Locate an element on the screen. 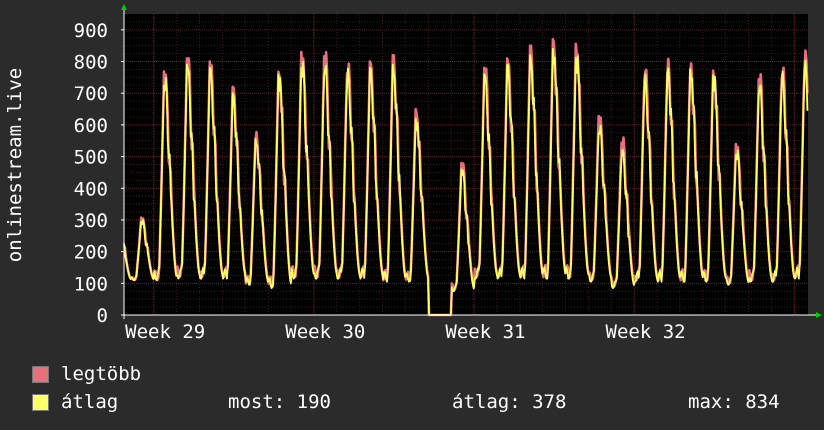 This screenshot has height=430, width=824. y-tick-label: 700 is located at coordinates (91, 94).